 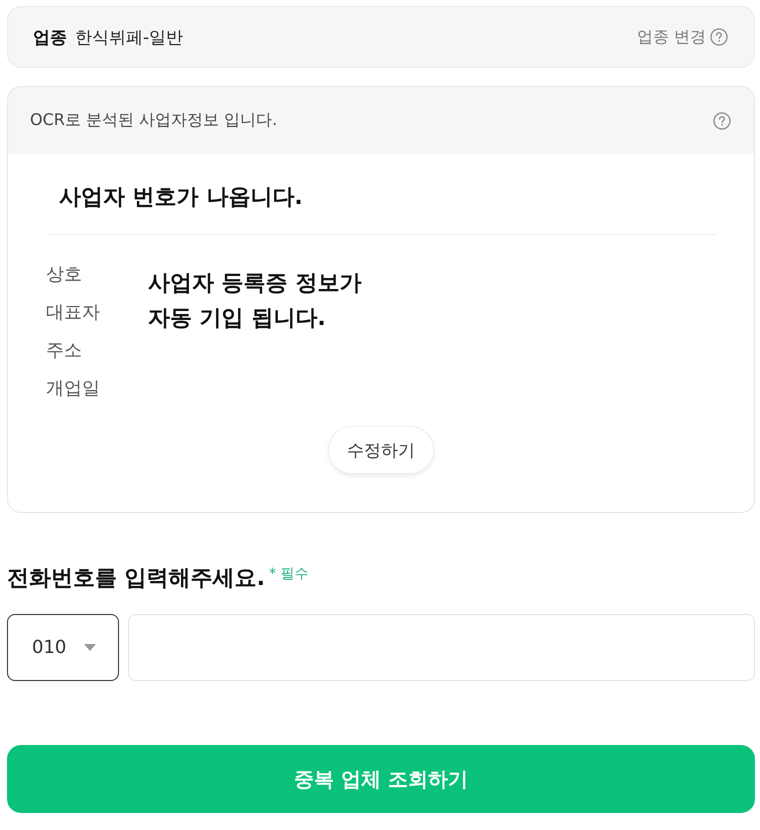 What do you see at coordinates (136, 579) in the screenshot?
I see `phone-title: 전화번호를 입력해주세요.` at bounding box center [136, 579].